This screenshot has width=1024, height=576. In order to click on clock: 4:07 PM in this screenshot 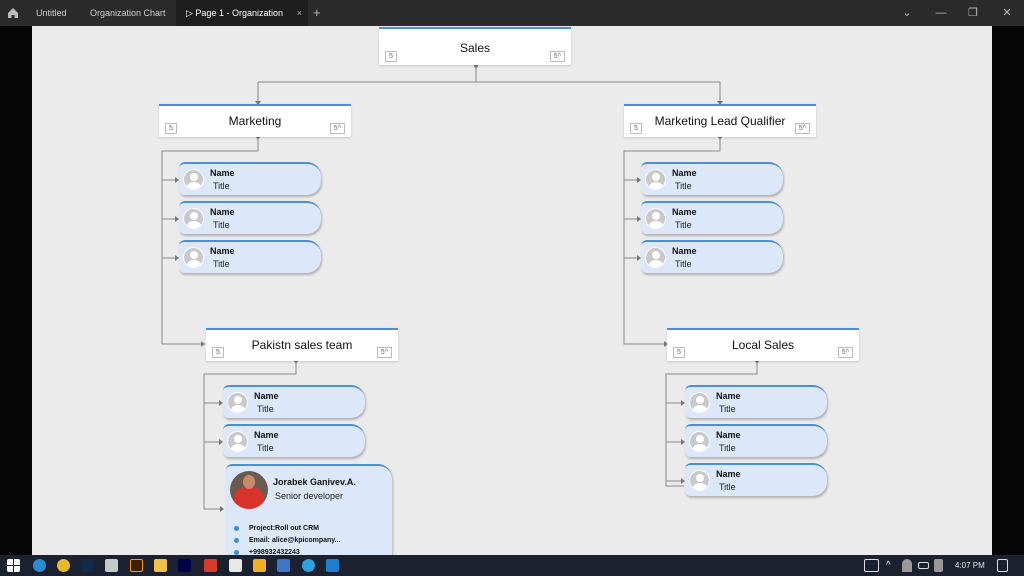, I will do `click(970, 565)`.